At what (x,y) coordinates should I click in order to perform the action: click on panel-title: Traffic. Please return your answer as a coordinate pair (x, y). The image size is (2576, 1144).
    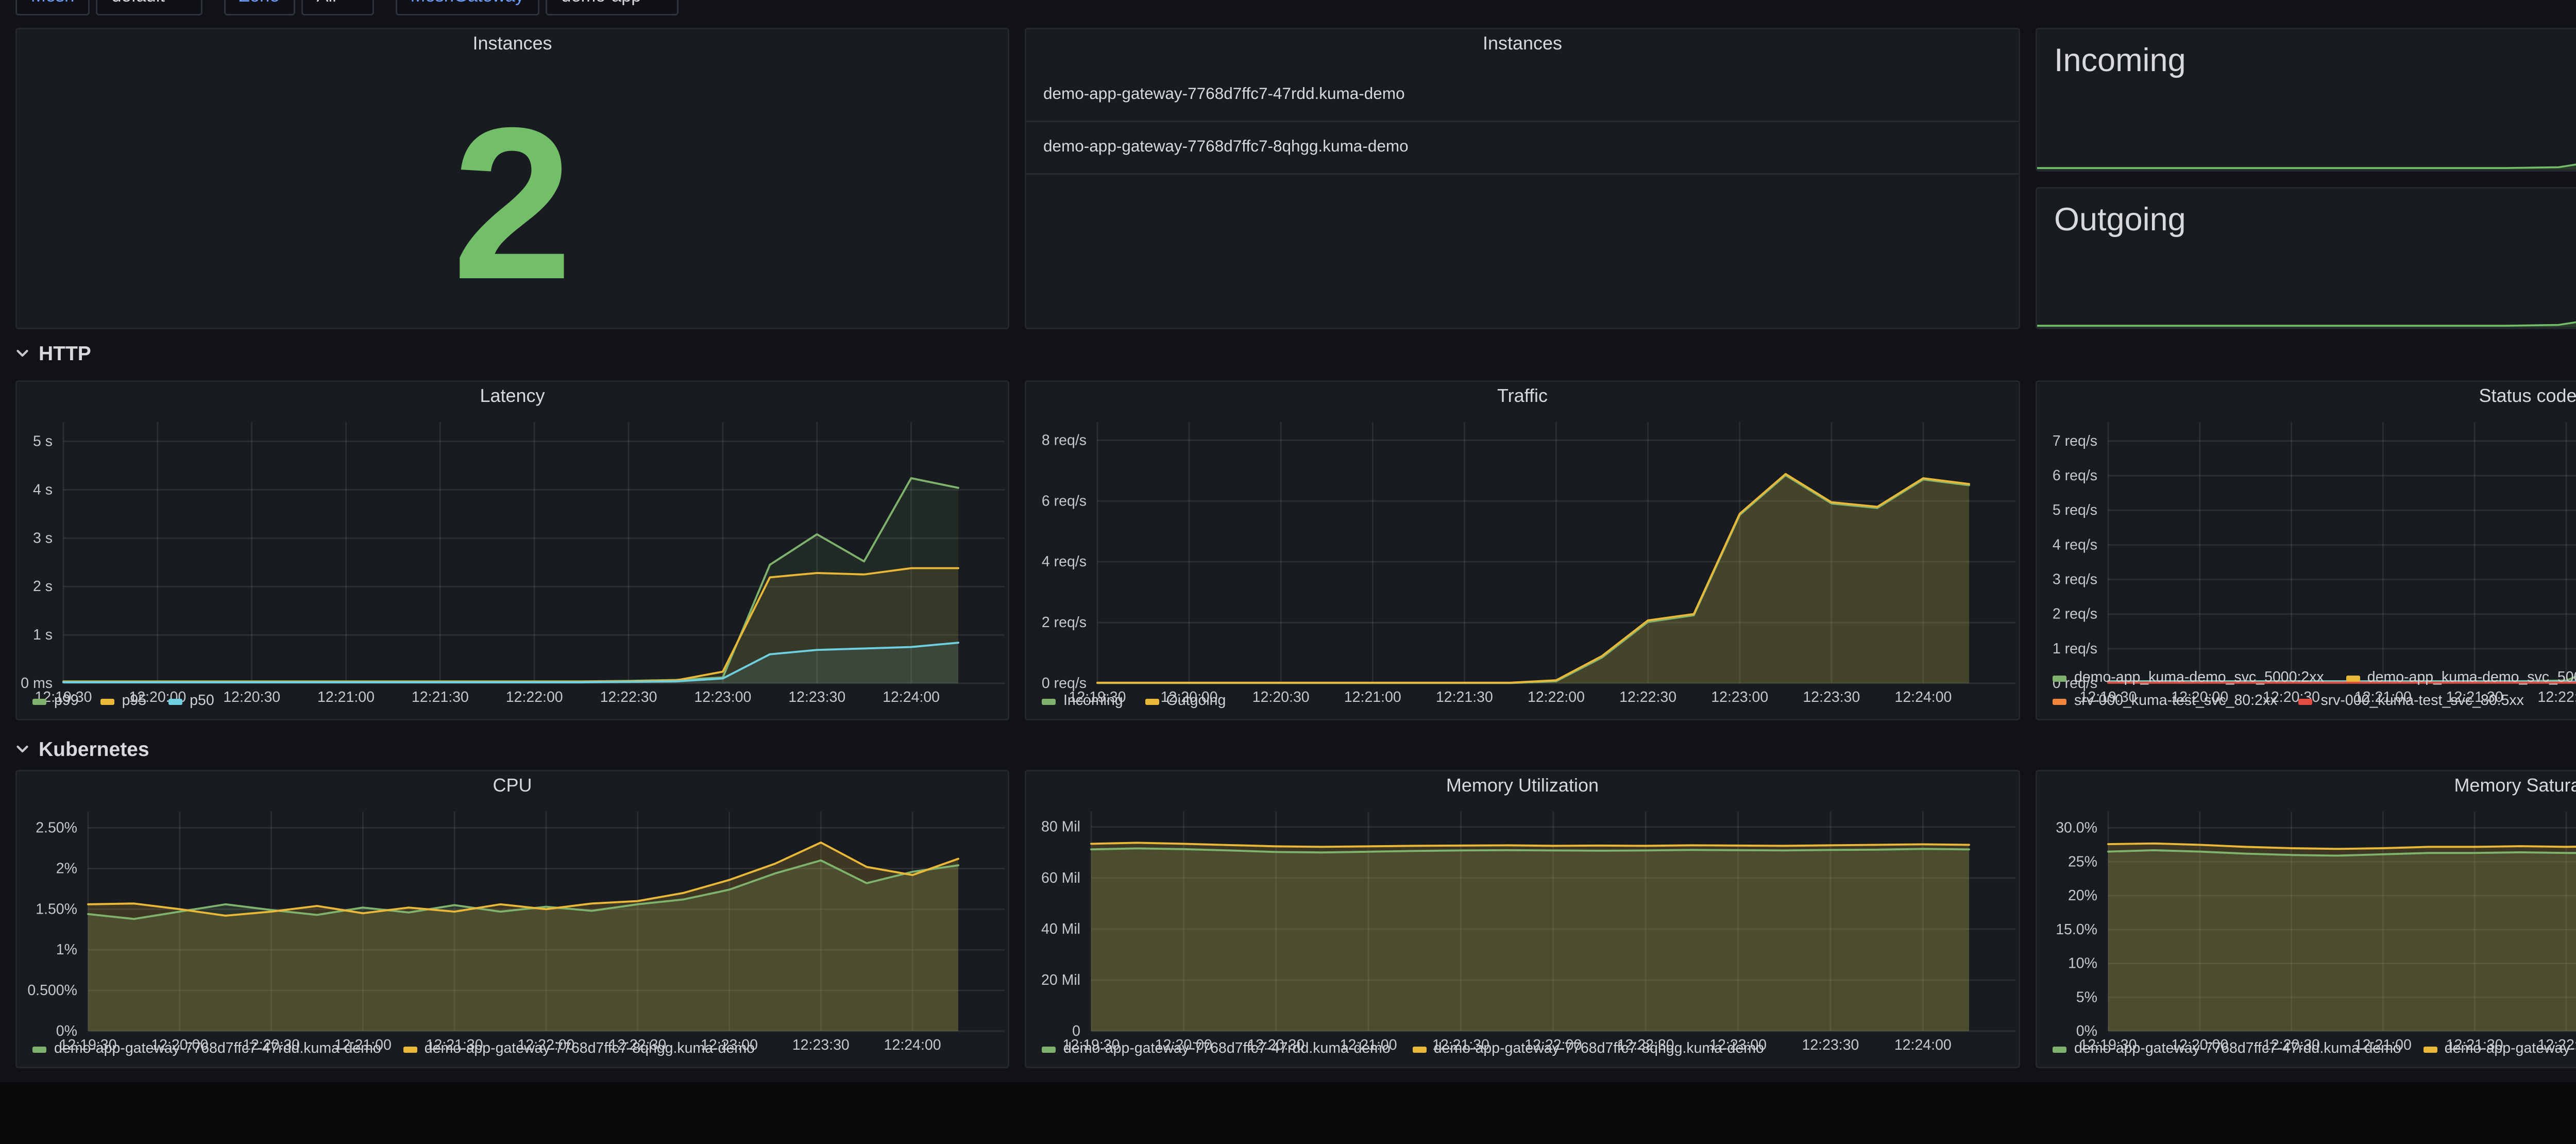
    Looking at the image, I should click on (1522, 396).